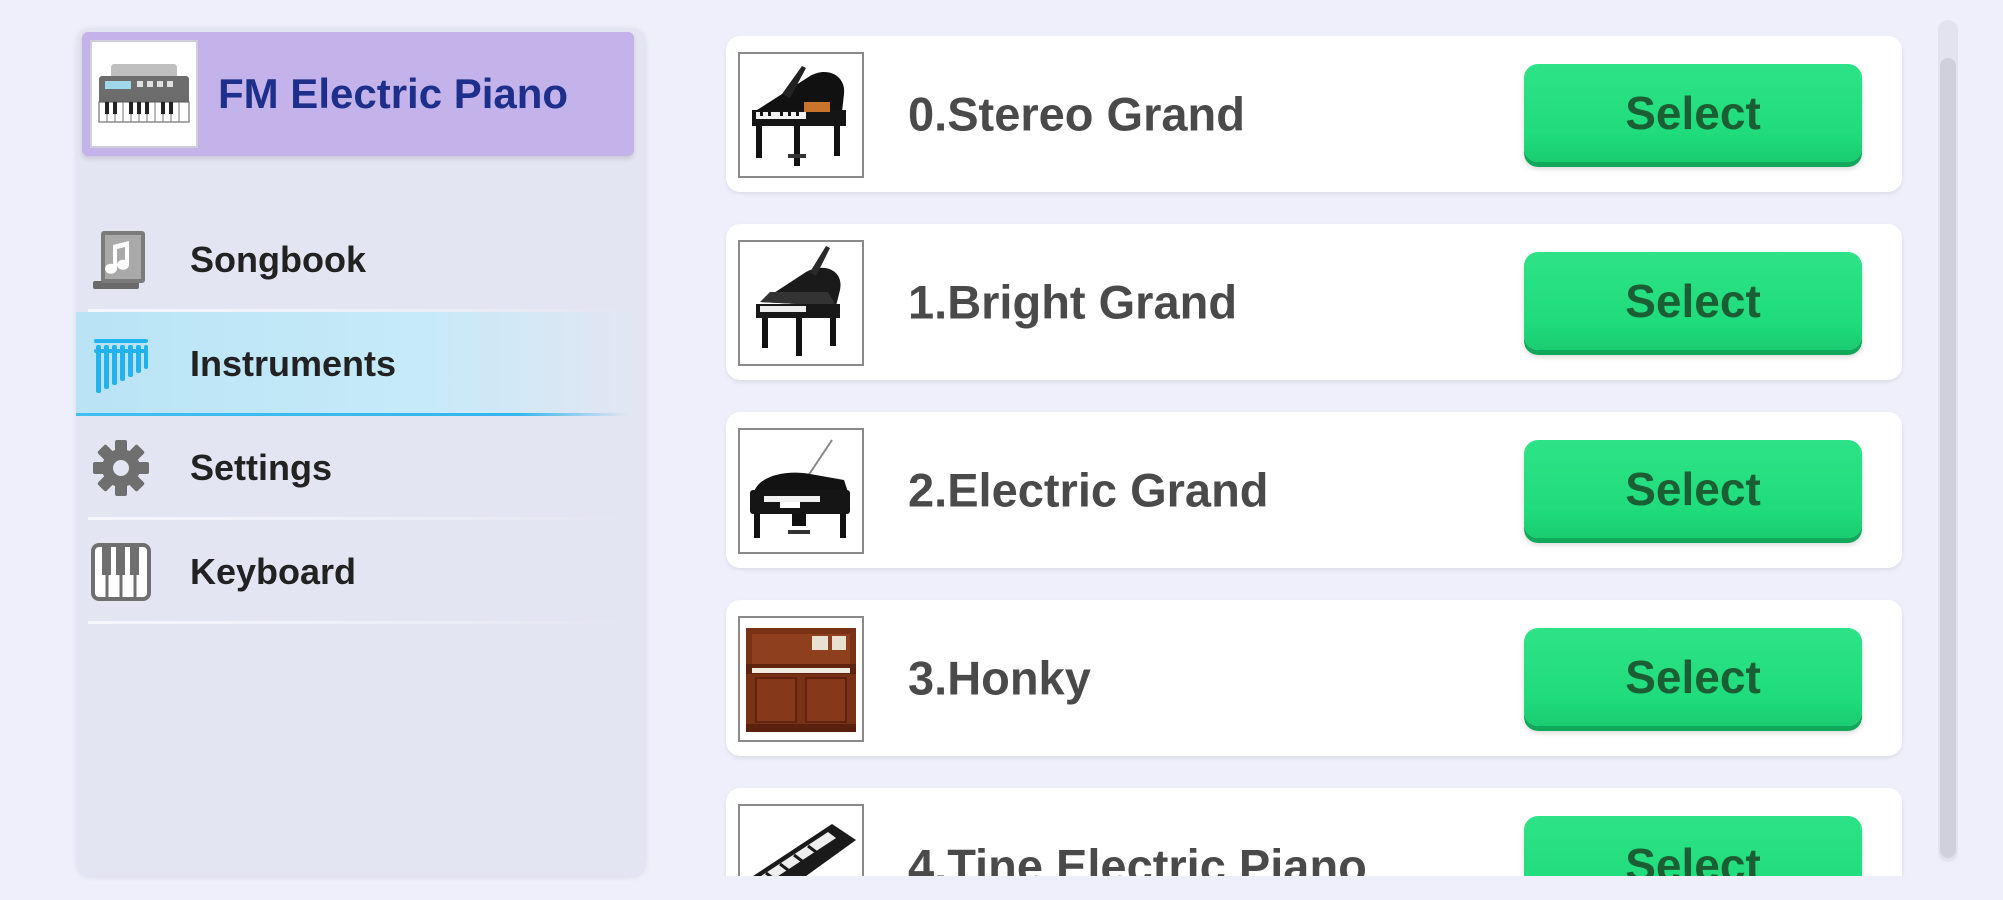  Describe the element at coordinates (393, 93) in the screenshot. I see `app-title: FM Electric Piano` at that location.